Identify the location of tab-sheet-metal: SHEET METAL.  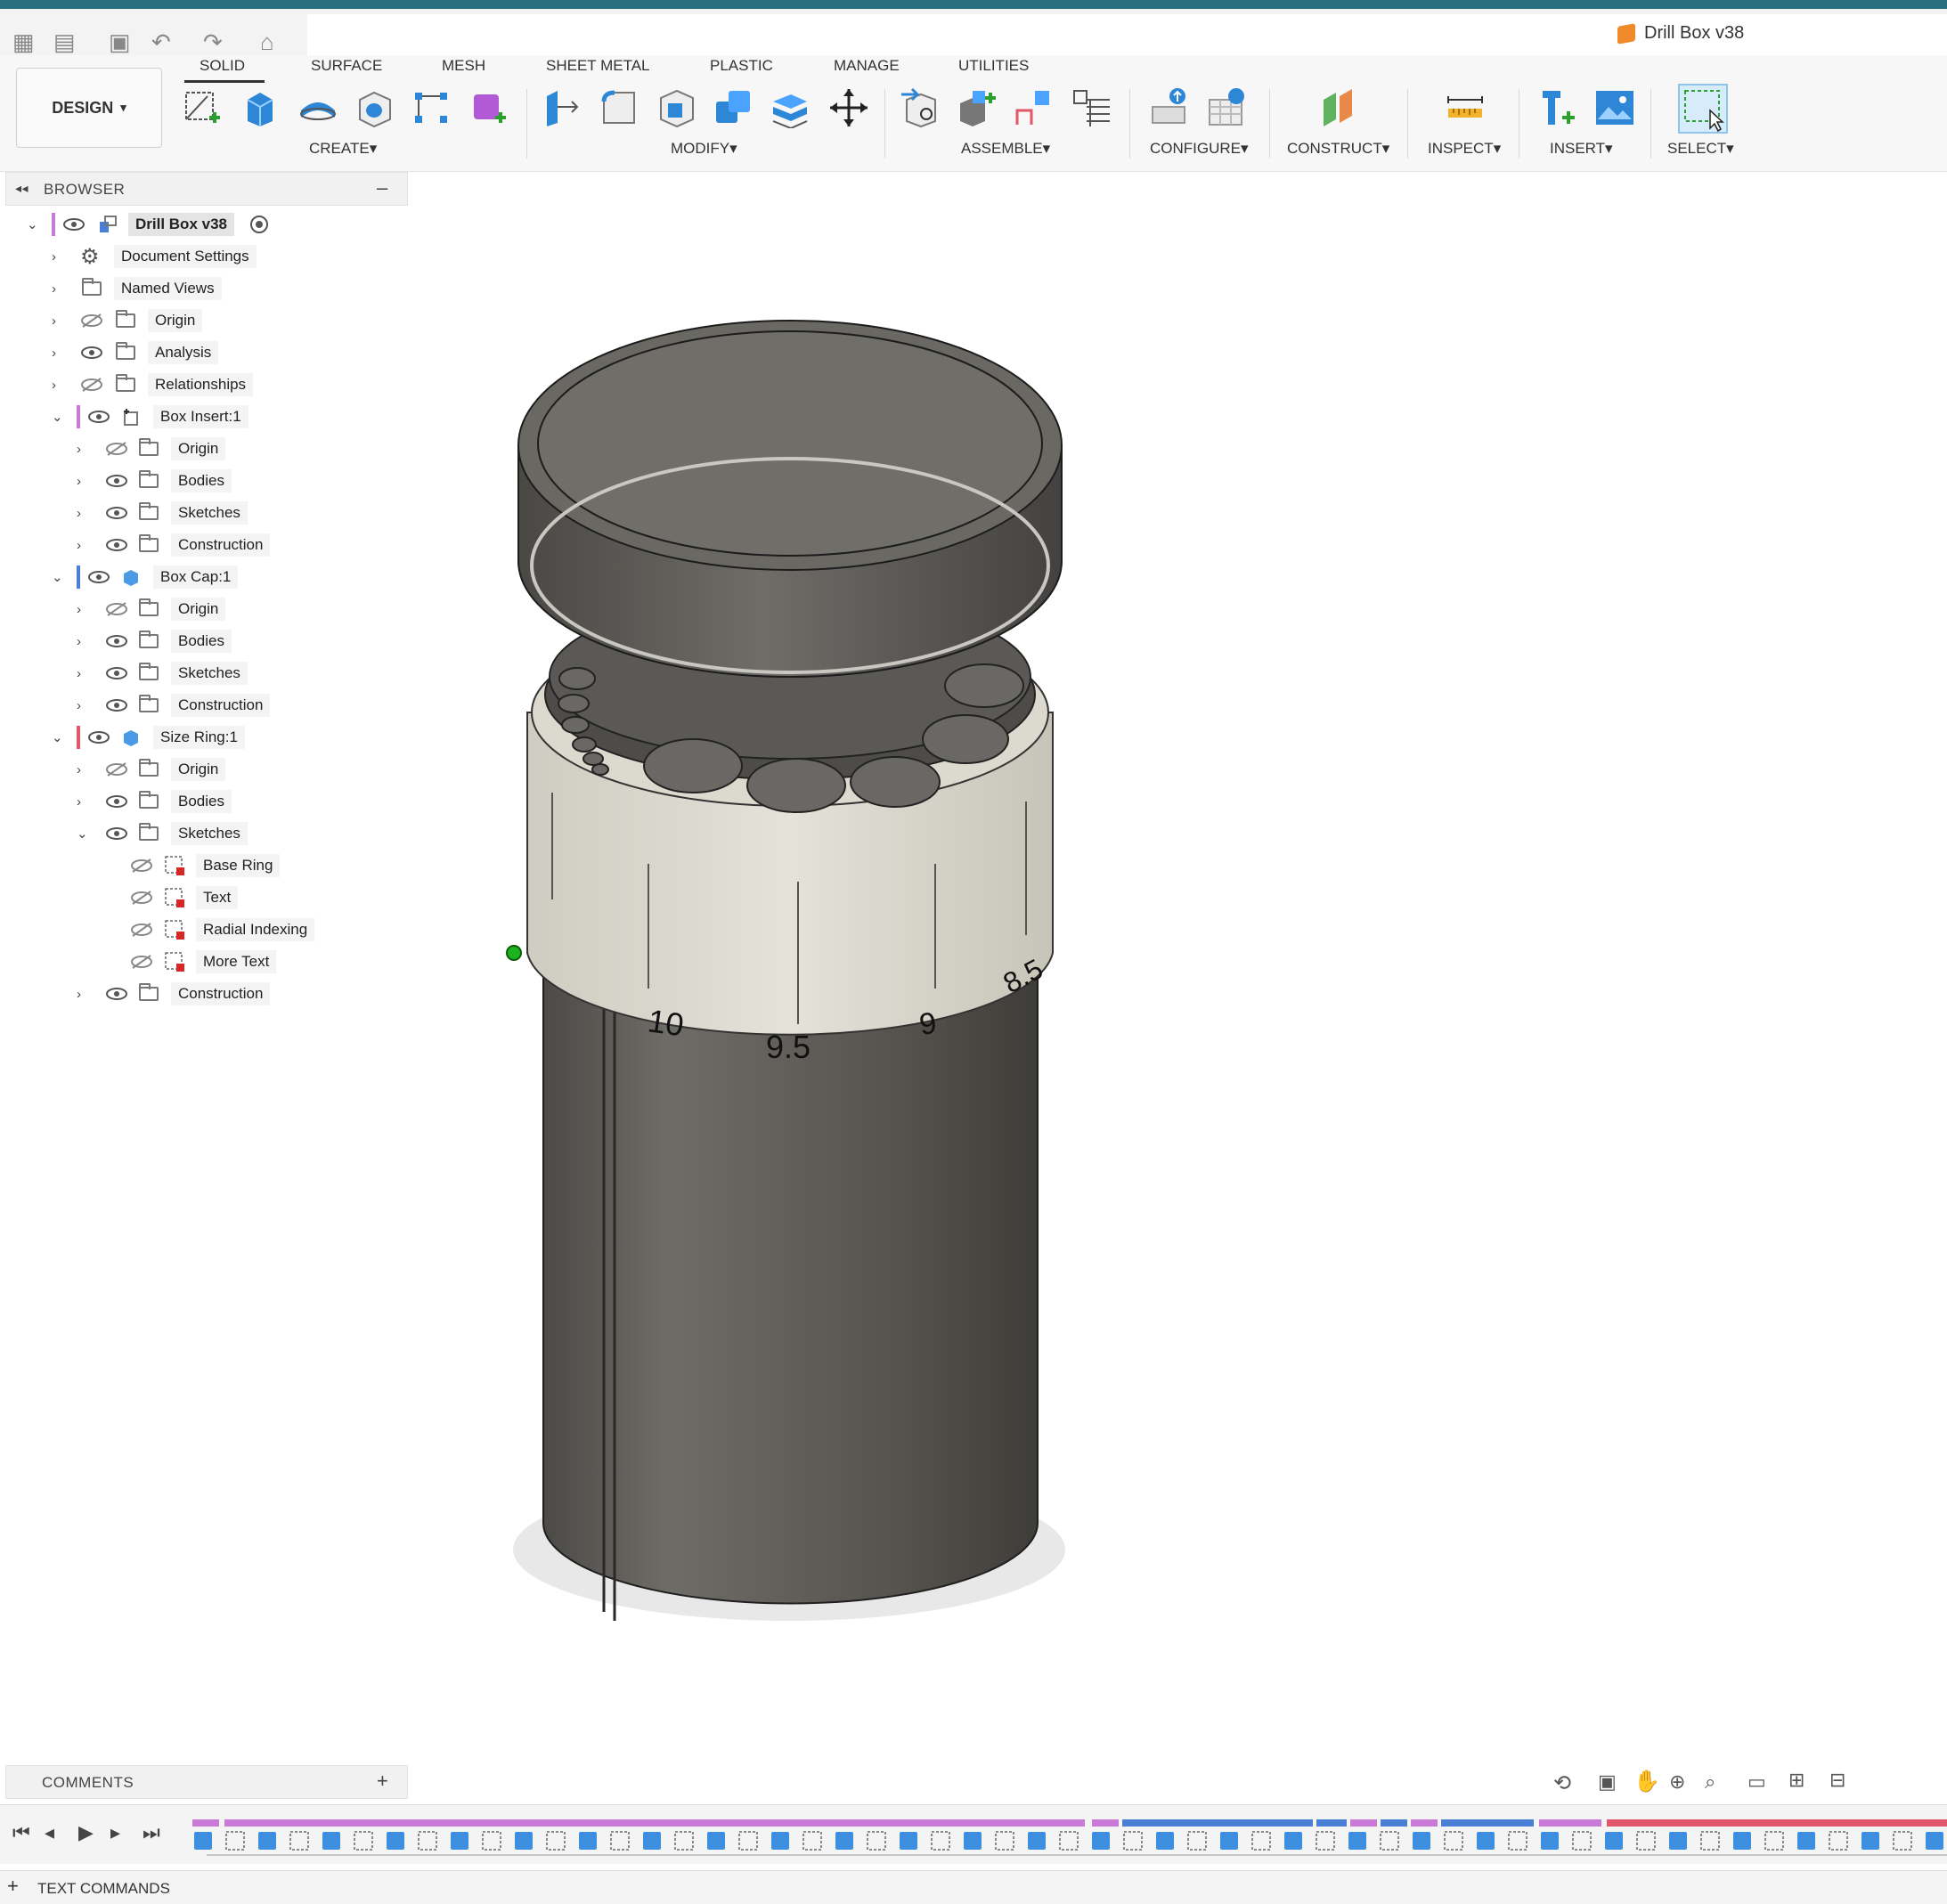
(598, 66).